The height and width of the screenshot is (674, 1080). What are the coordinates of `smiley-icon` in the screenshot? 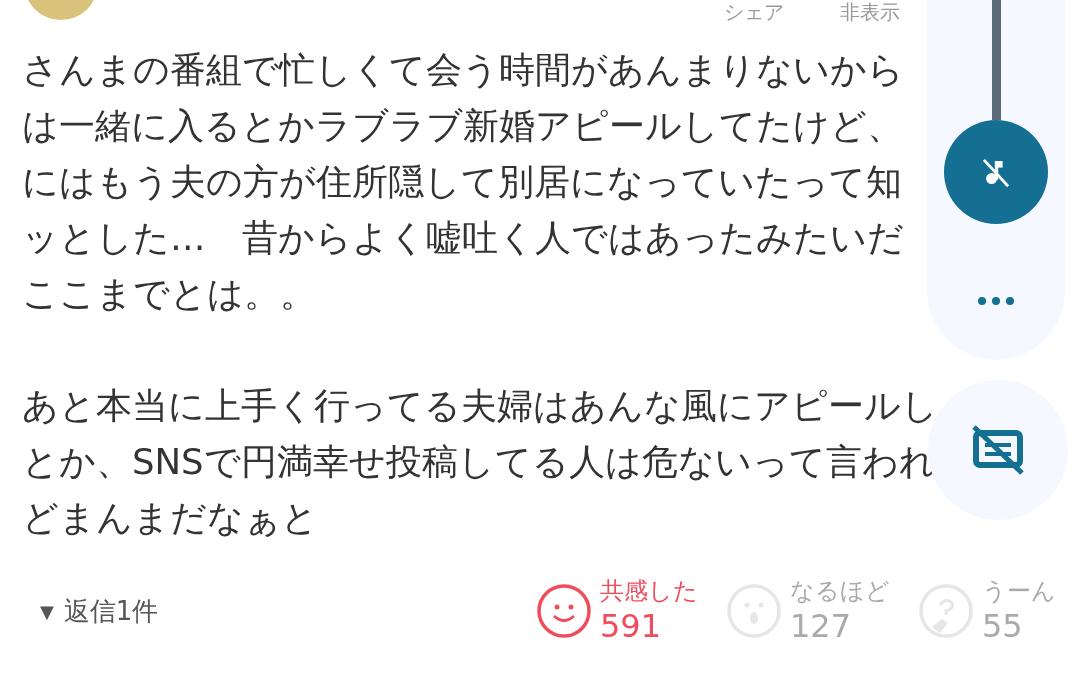 It's located at (564, 611).